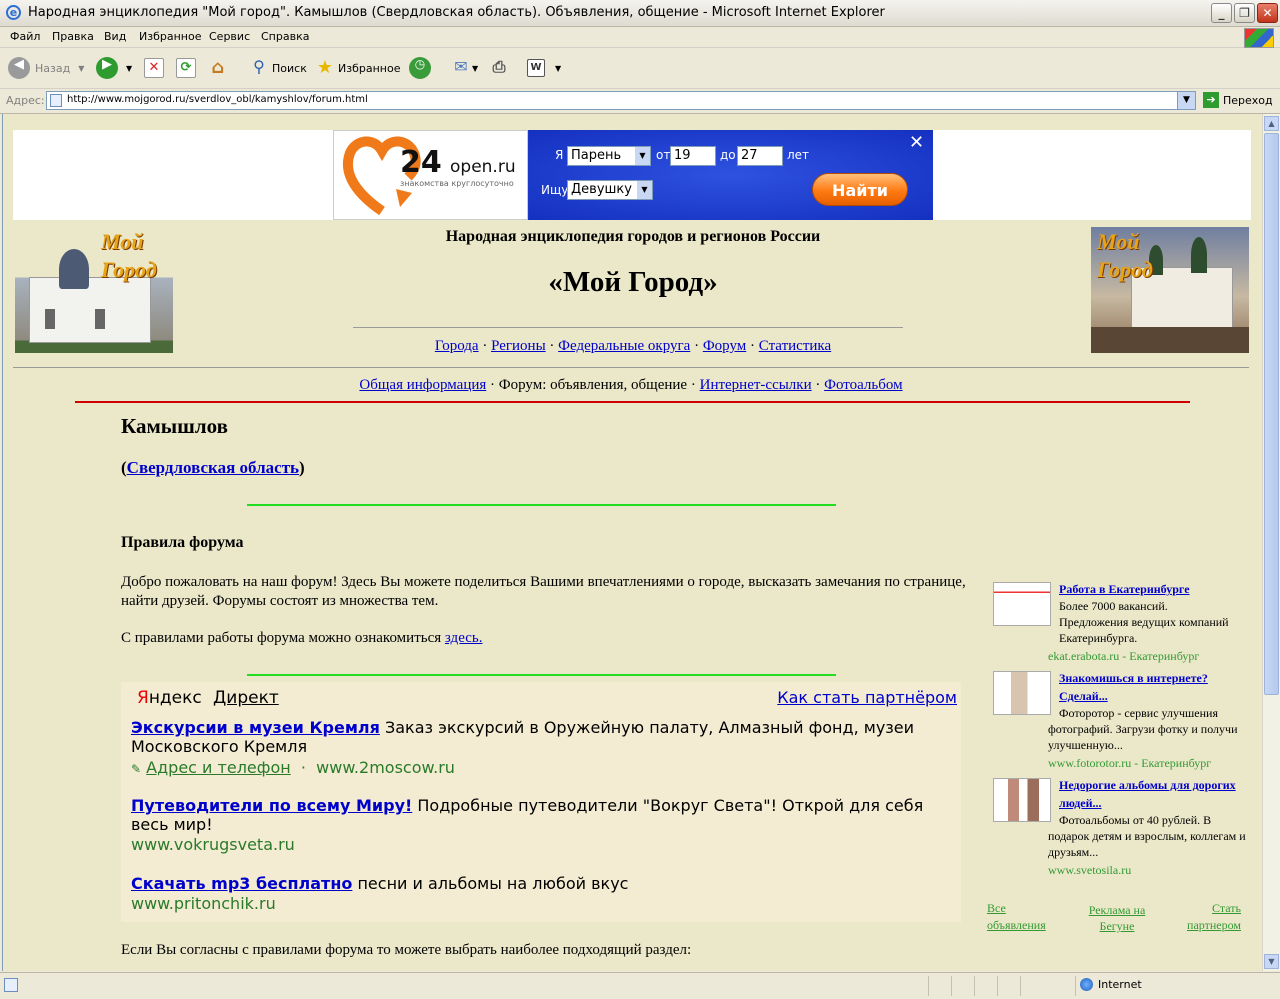 Image resolution: width=1280 pixels, height=999 pixels. I want to click on yandex-ad-links: ✎ Адрес и телефон · www.2moscow.ru, so click(293, 767).